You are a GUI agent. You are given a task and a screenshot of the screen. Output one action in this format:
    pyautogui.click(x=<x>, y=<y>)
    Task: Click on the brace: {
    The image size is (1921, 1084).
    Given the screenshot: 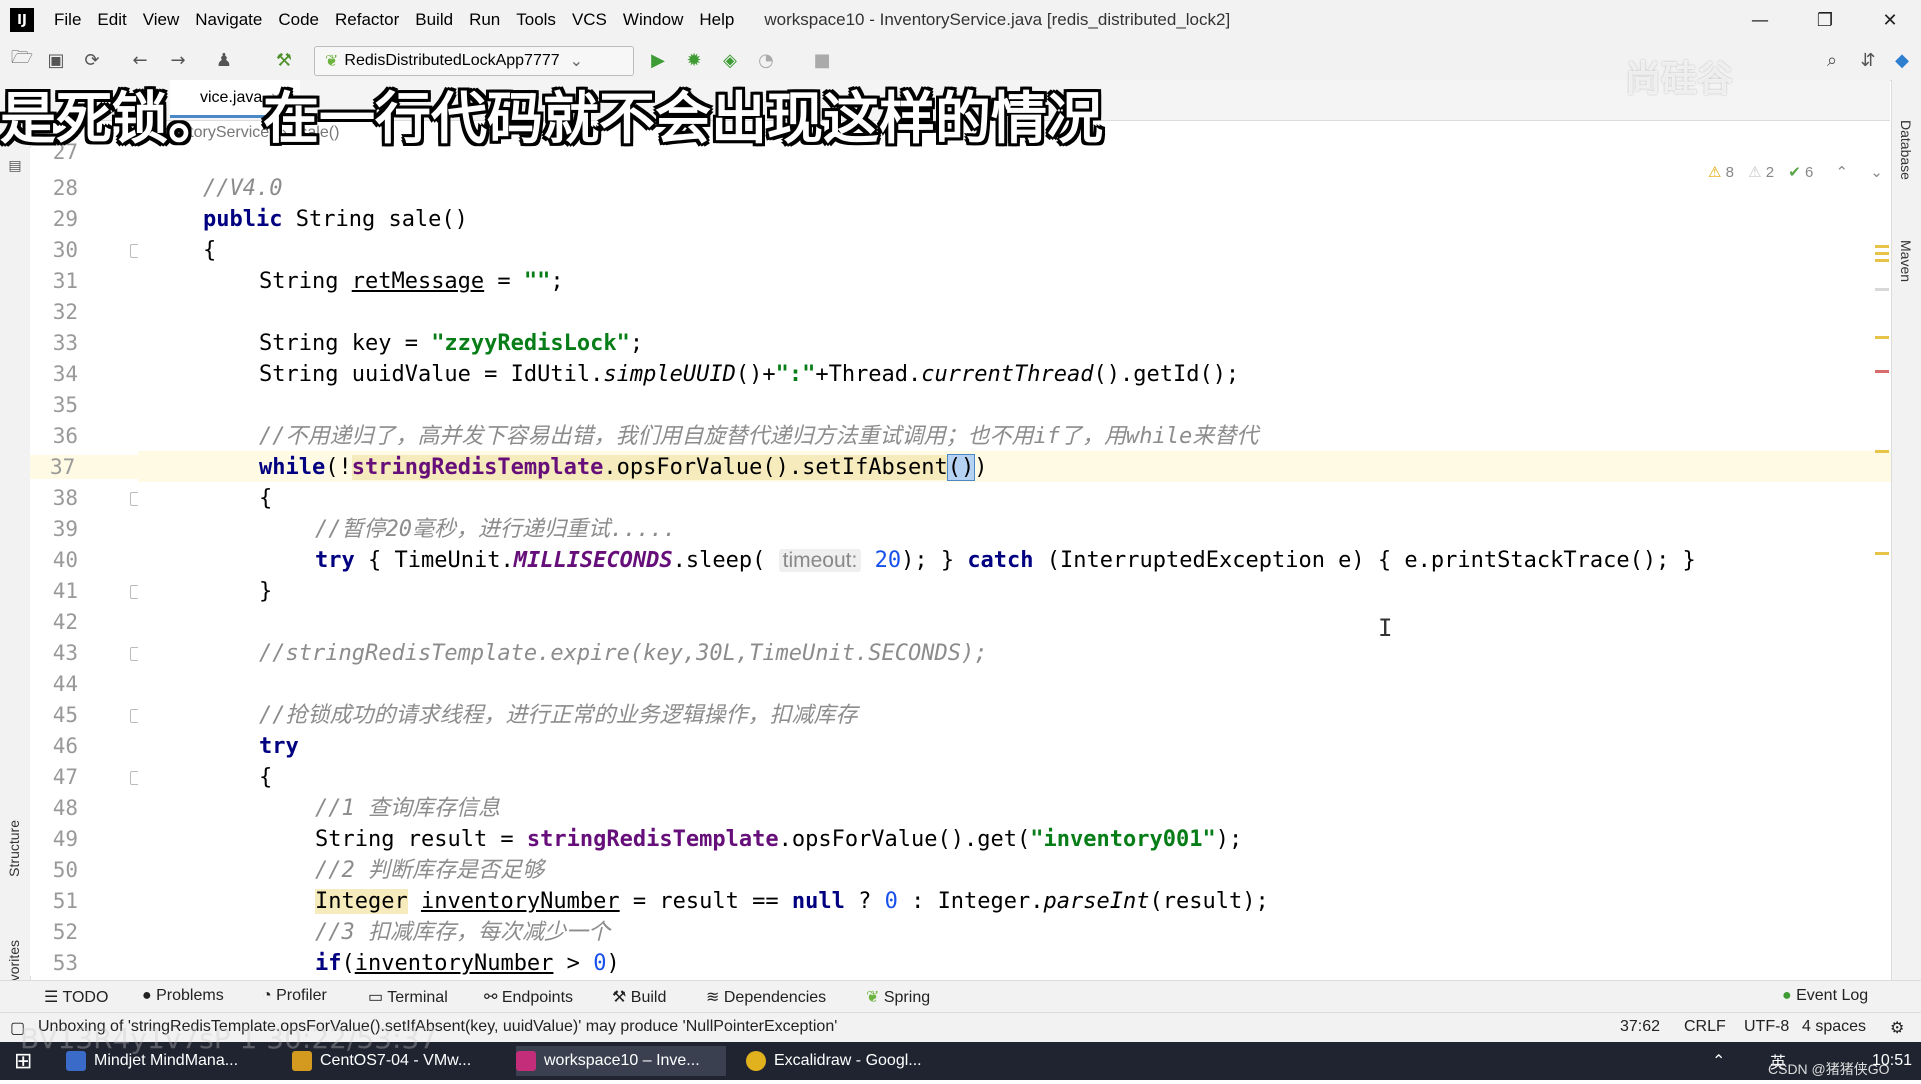 What is the action you would take?
    pyautogui.click(x=266, y=777)
    